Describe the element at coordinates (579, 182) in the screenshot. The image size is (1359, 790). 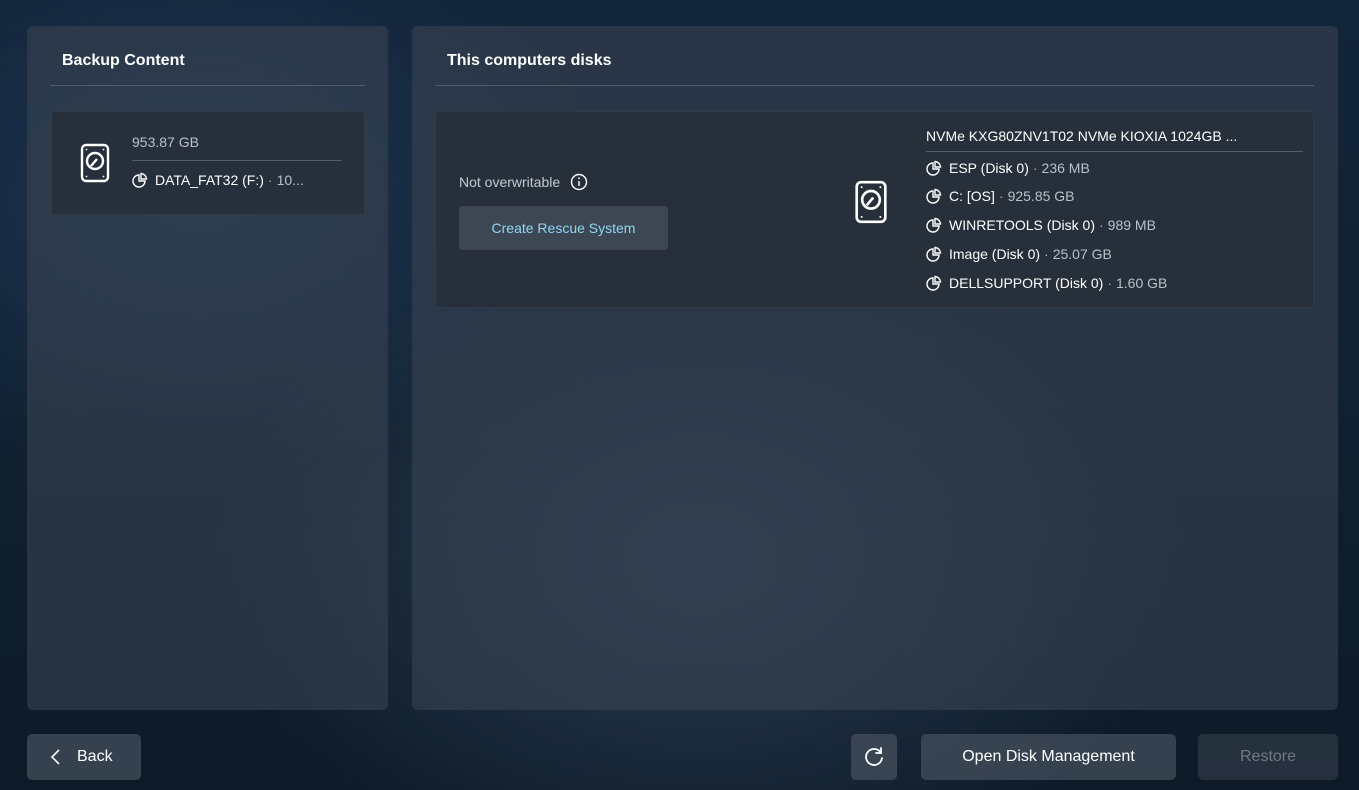
I see `info-icon` at that location.